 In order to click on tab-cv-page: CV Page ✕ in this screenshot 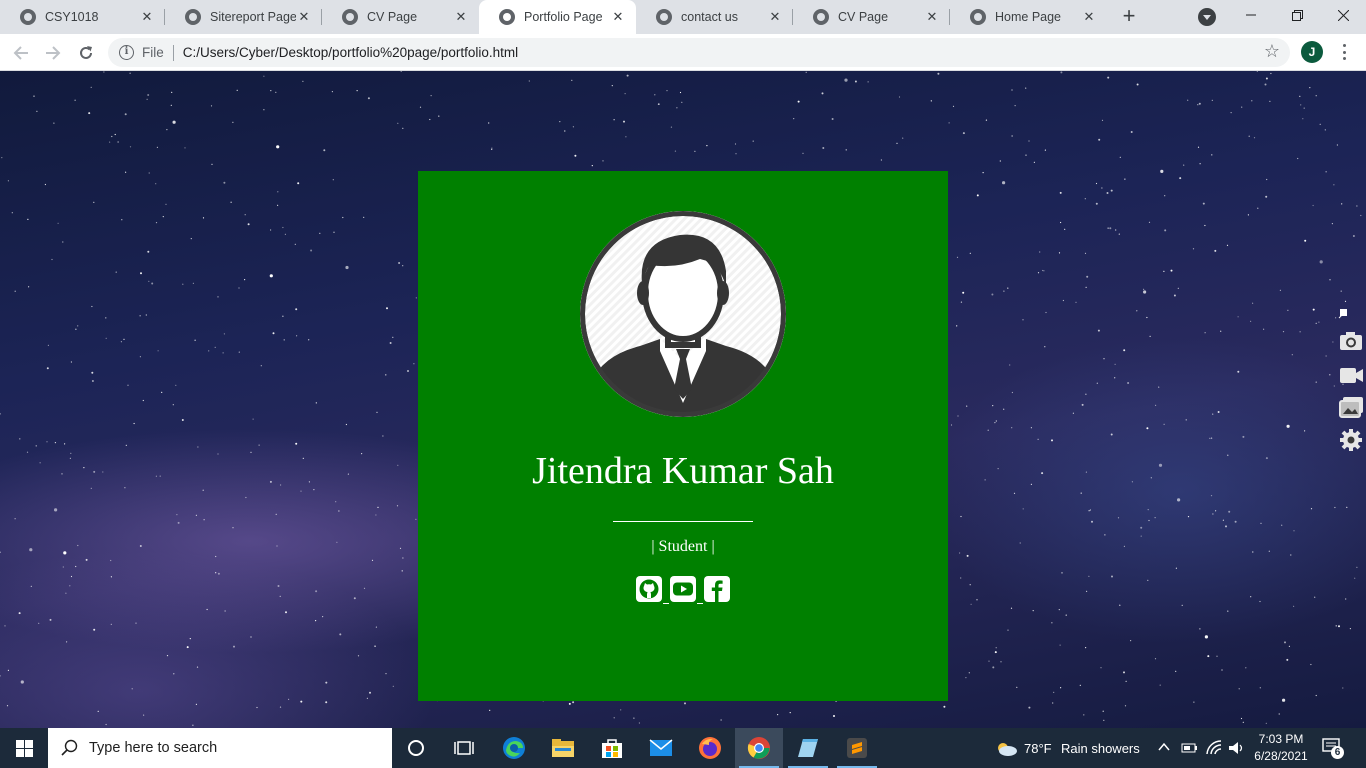, I will do `click(400, 17)`.